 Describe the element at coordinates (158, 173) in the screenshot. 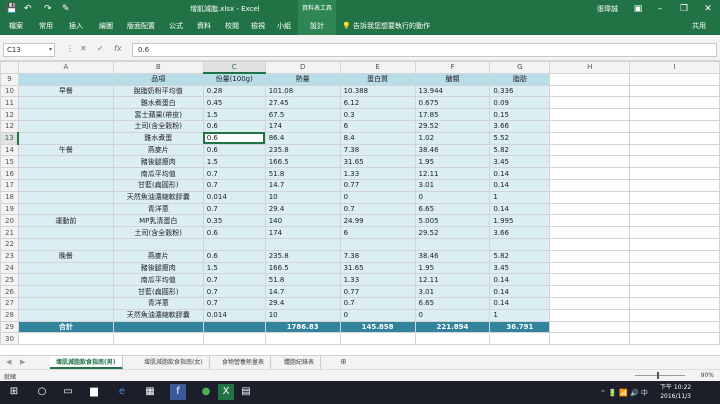

I see `item-cell: 南瓜平均值` at that location.